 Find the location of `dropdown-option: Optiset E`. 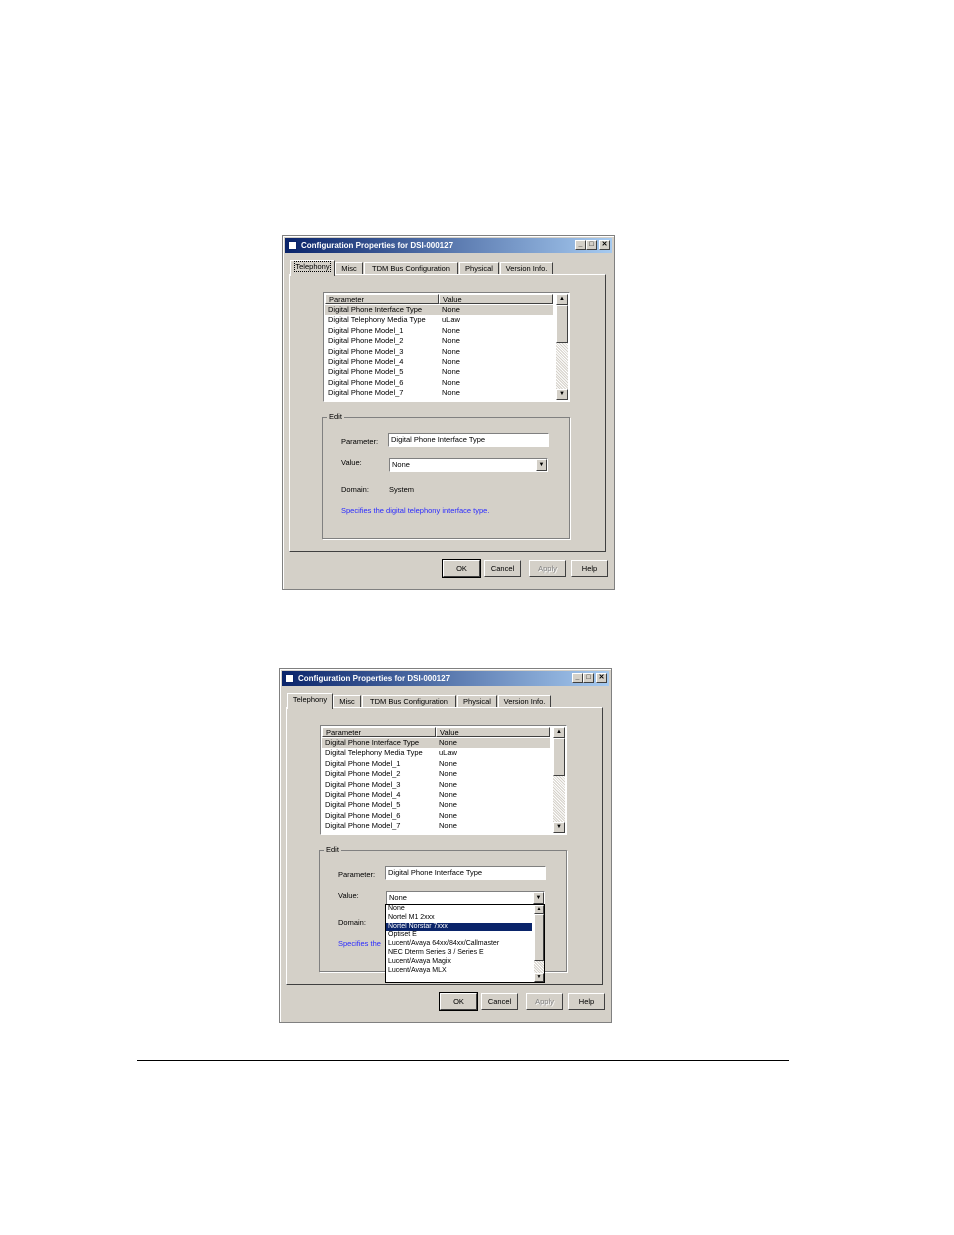

dropdown-option: Optiset E is located at coordinates (465, 935).